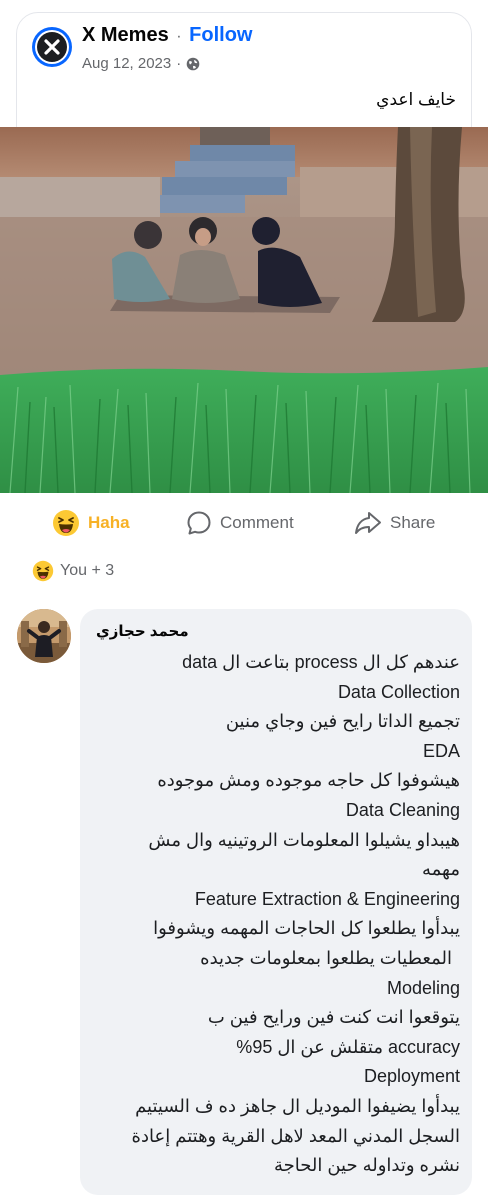 The image size is (488, 1200). I want to click on comment-line: Data Collection, so click(398, 691).